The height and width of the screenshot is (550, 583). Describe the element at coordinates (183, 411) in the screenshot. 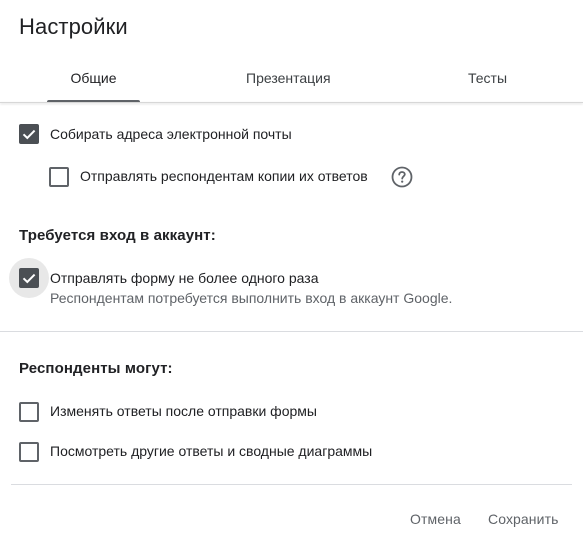

I see `edit-after-submit-label: Изменять ответы после отправки формы` at that location.